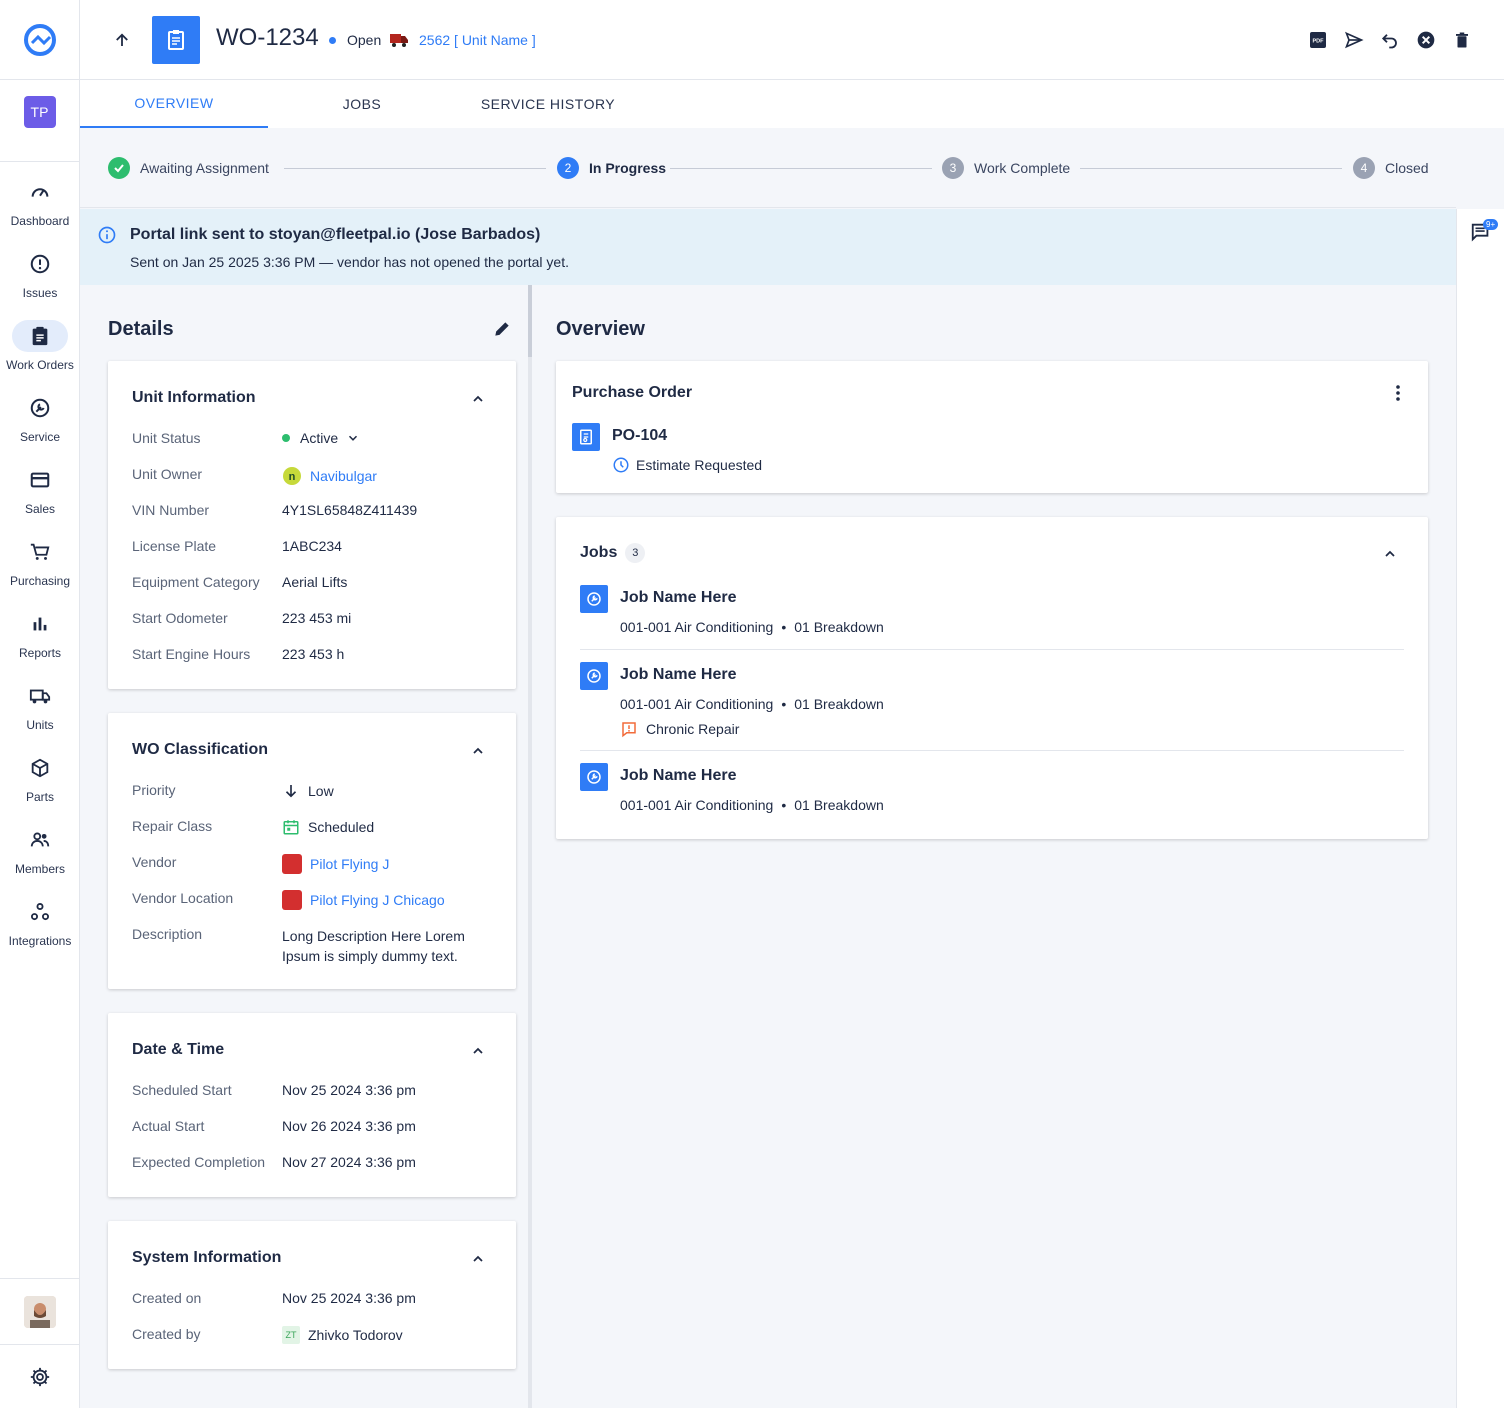 The height and width of the screenshot is (1408, 1504). Describe the element at coordinates (1407, 168) in the screenshot. I see `step-label: Closed` at that location.